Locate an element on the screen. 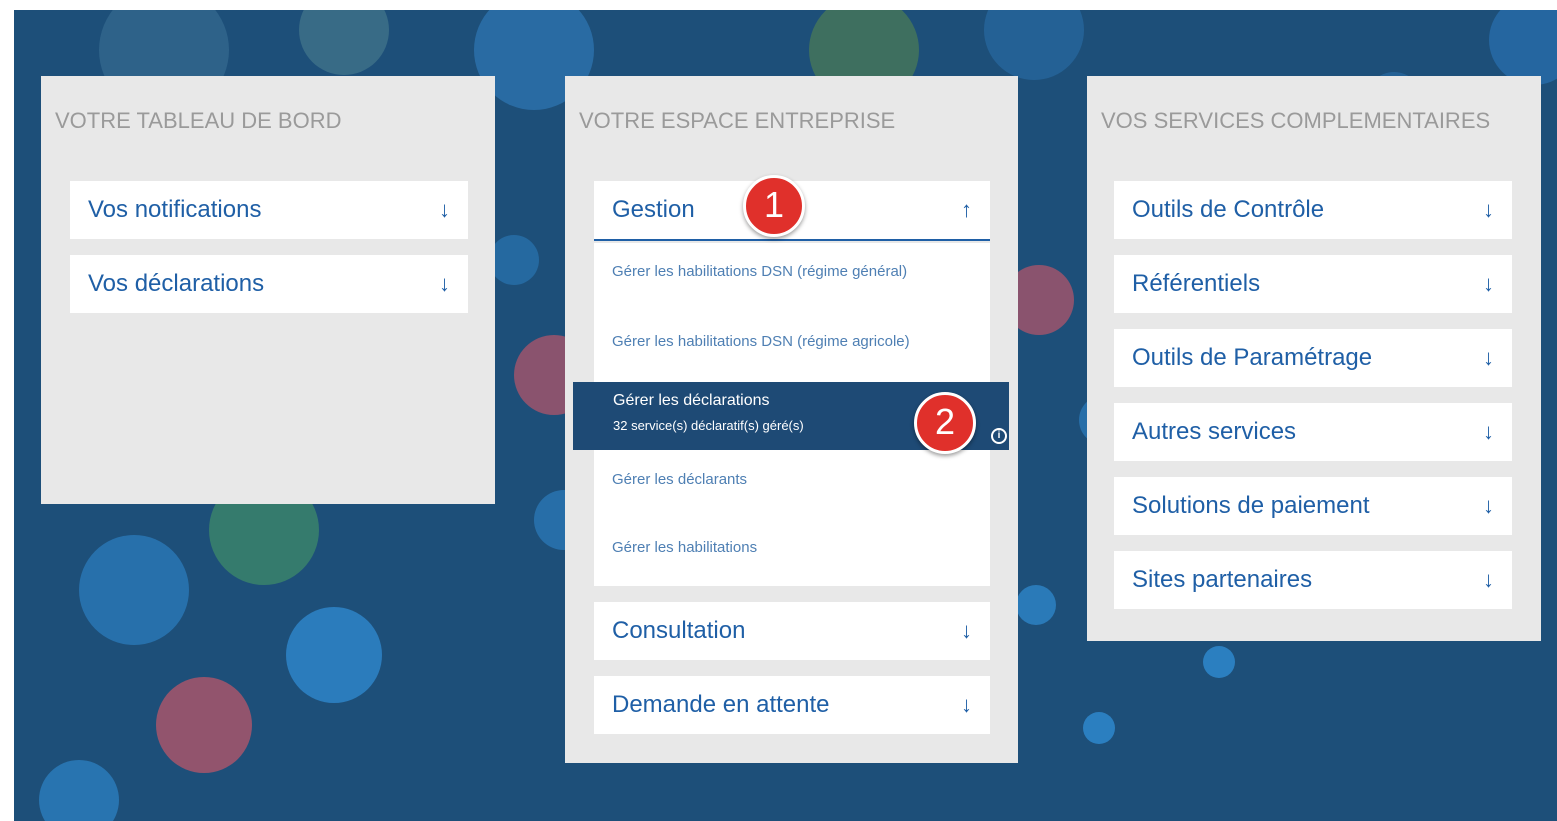 The height and width of the screenshot is (821, 1557). accordion-label: Gestion is located at coordinates (653, 209).